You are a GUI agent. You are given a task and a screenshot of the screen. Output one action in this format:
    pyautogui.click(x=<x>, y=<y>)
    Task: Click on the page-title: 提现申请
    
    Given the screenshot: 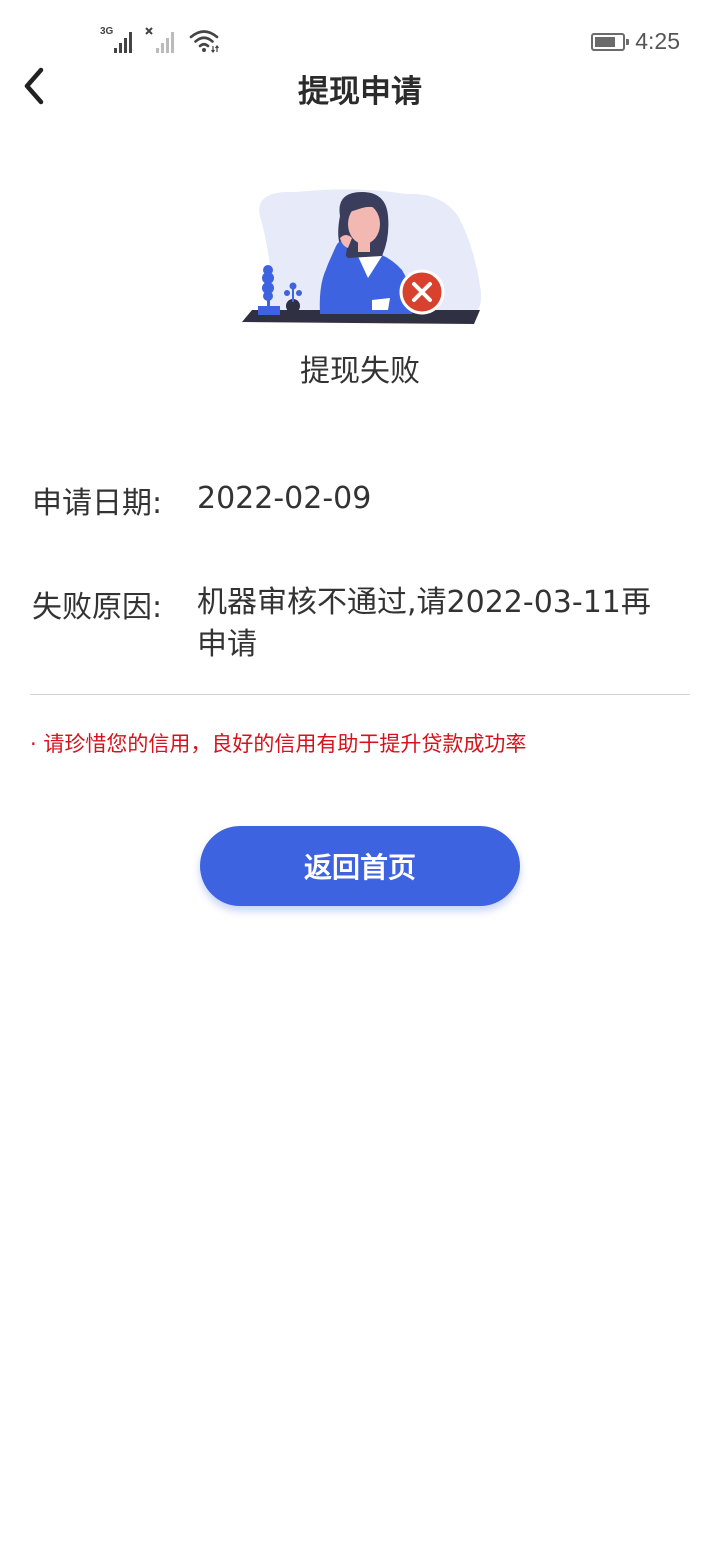 What is the action you would take?
    pyautogui.click(x=360, y=92)
    